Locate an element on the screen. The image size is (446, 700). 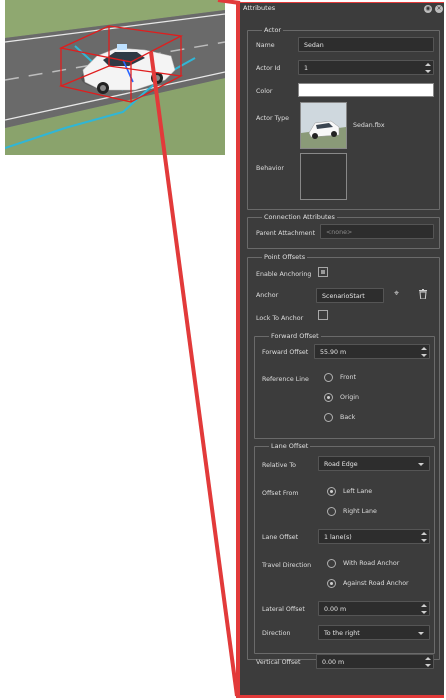
color-swatch is located at coordinates (366, 90).